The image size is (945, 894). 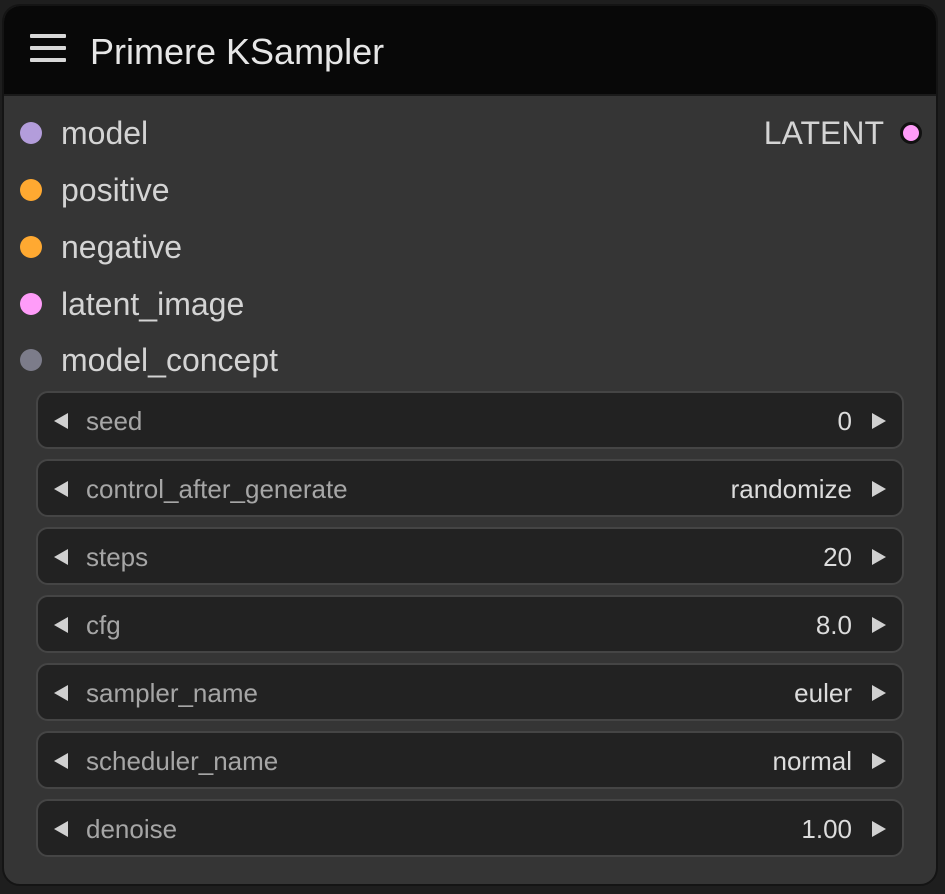 I want to click on widget-value: normal, so click(x=812, y=761).